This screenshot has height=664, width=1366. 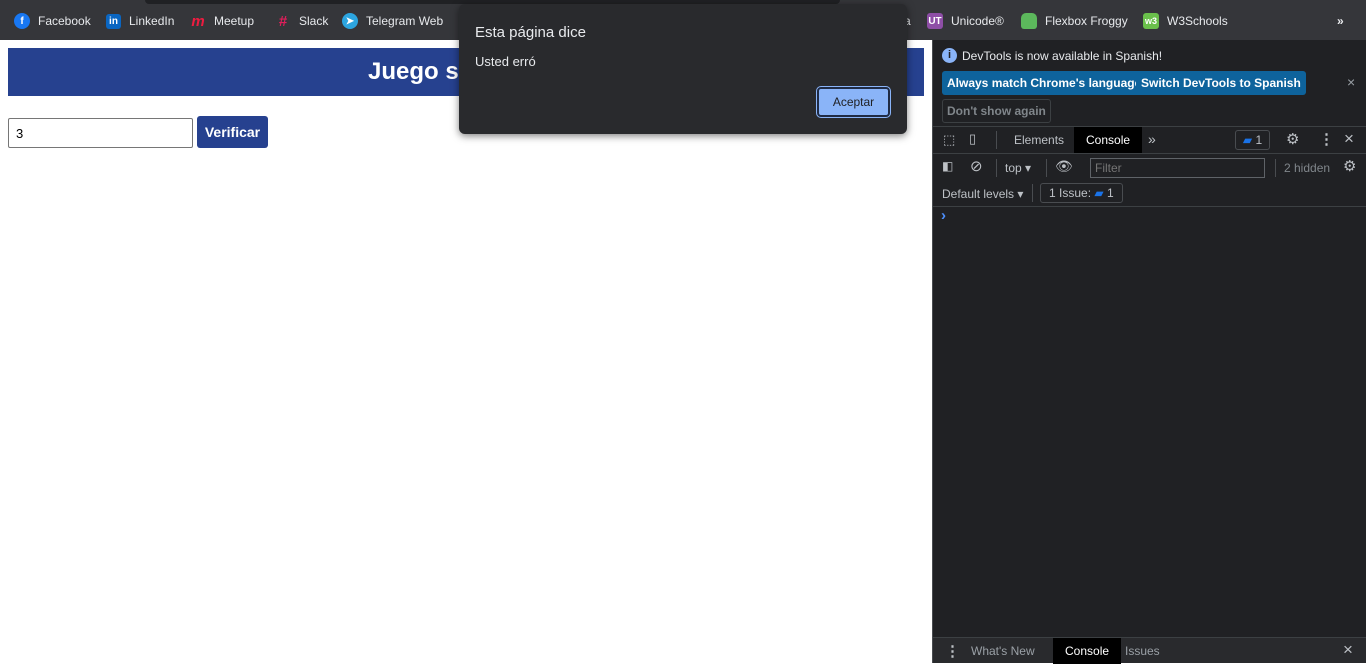 I want to click on issues-button: 1 Issue: ▰ 1, so click(x=1081, y=193).